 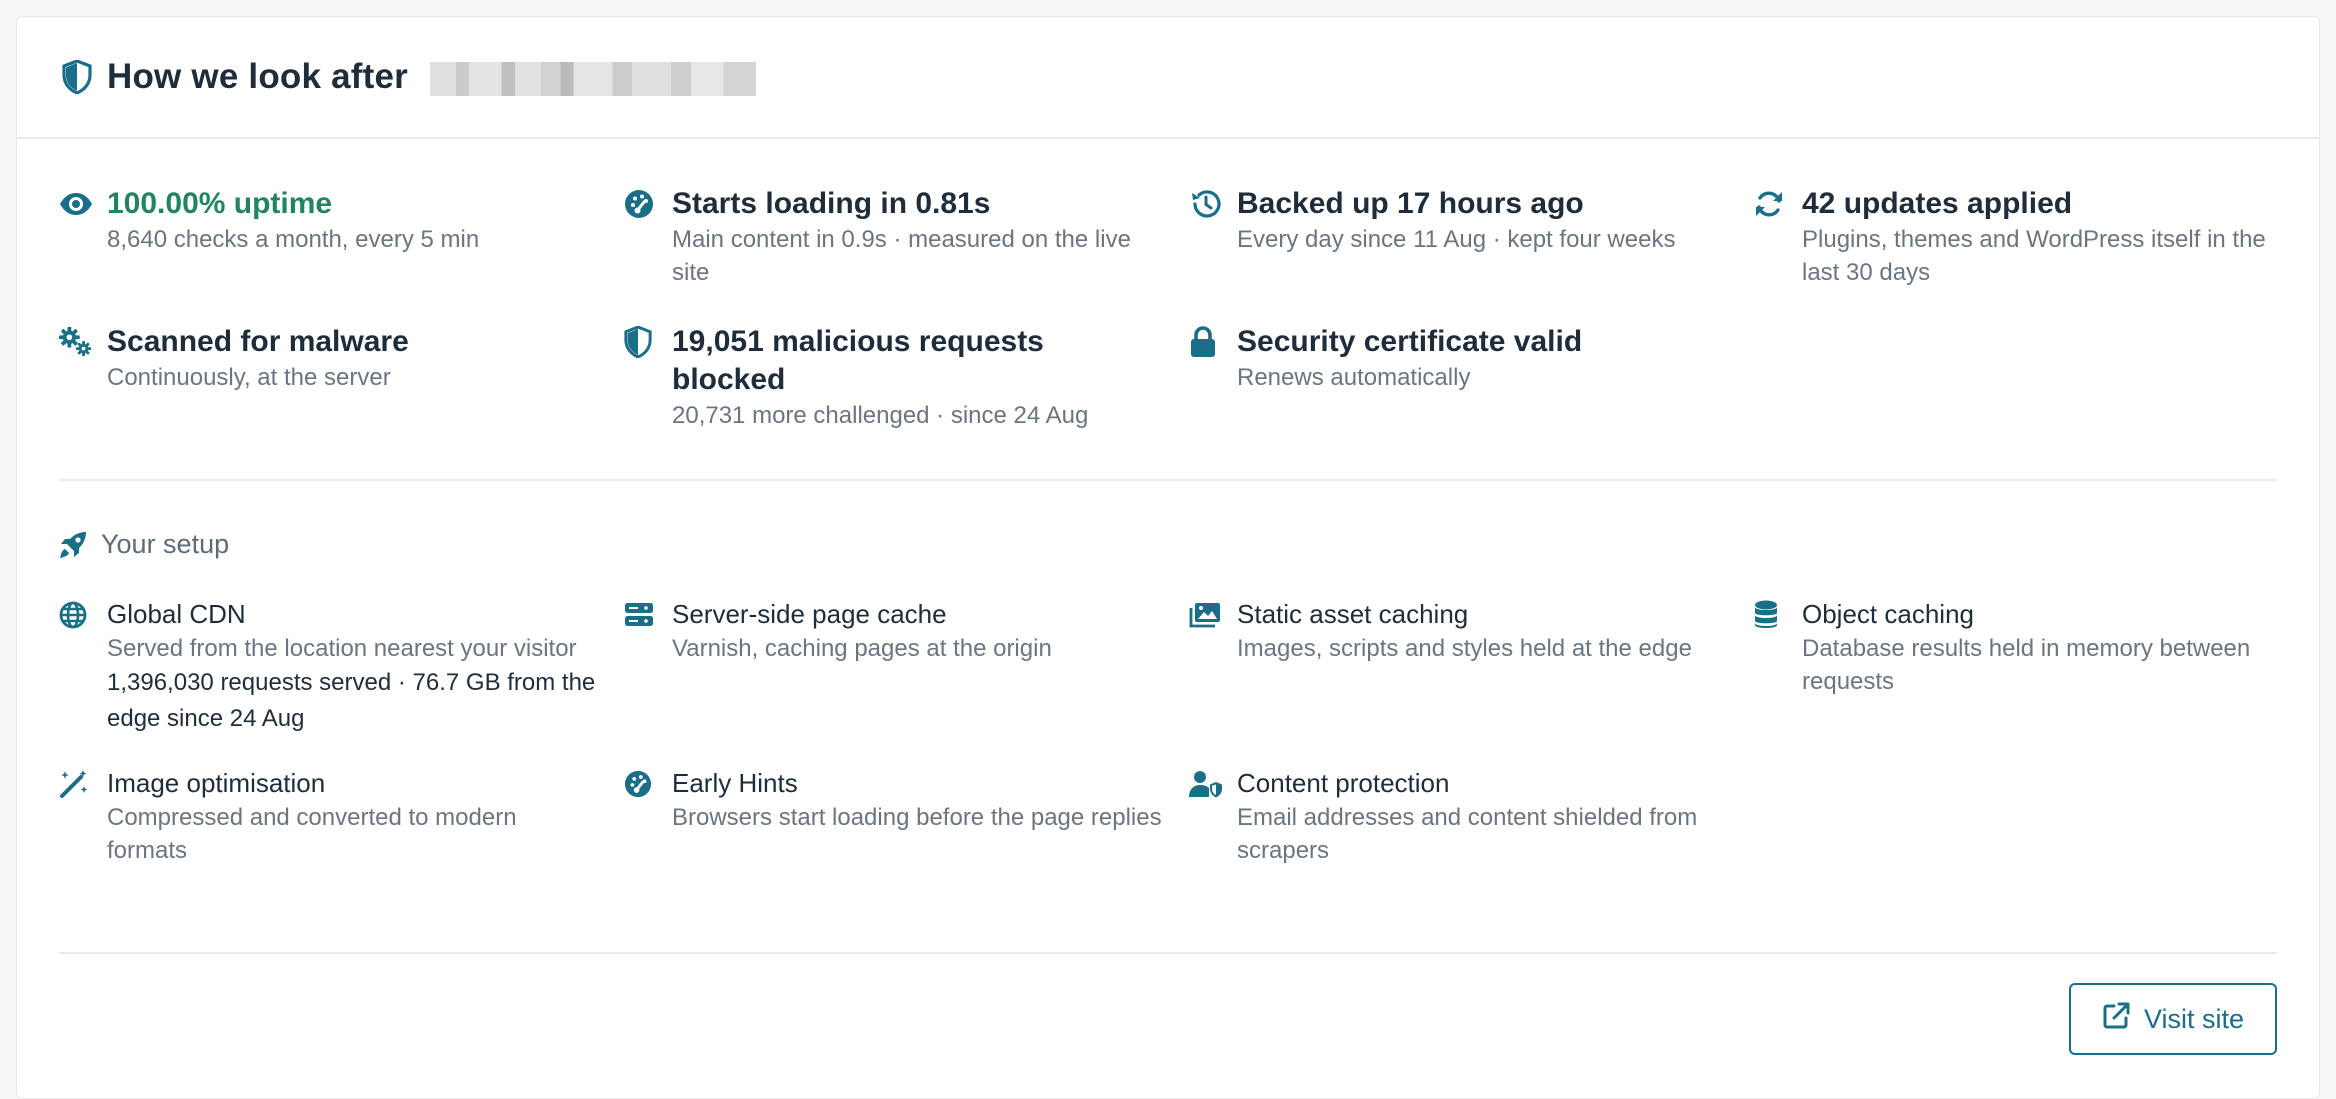 What do you see at coordinates (76, 784) in the screenshot?
I see `magic-wand-icon` at bounding box center [76, 784].